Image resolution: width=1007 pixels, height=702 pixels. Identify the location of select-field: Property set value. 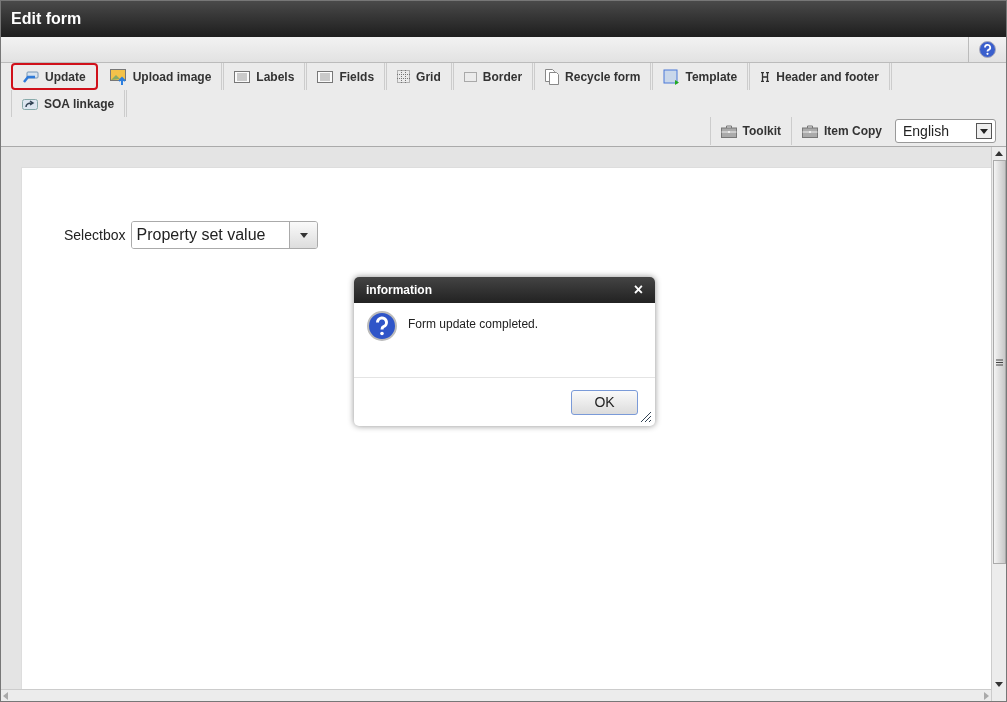
(225, 235).